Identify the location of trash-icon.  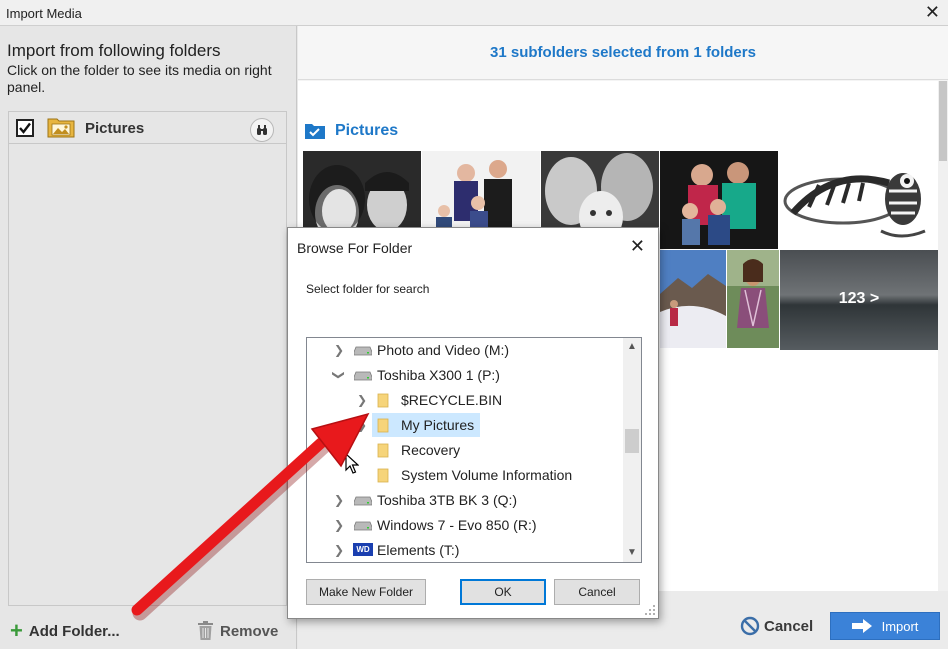
(205, 630).